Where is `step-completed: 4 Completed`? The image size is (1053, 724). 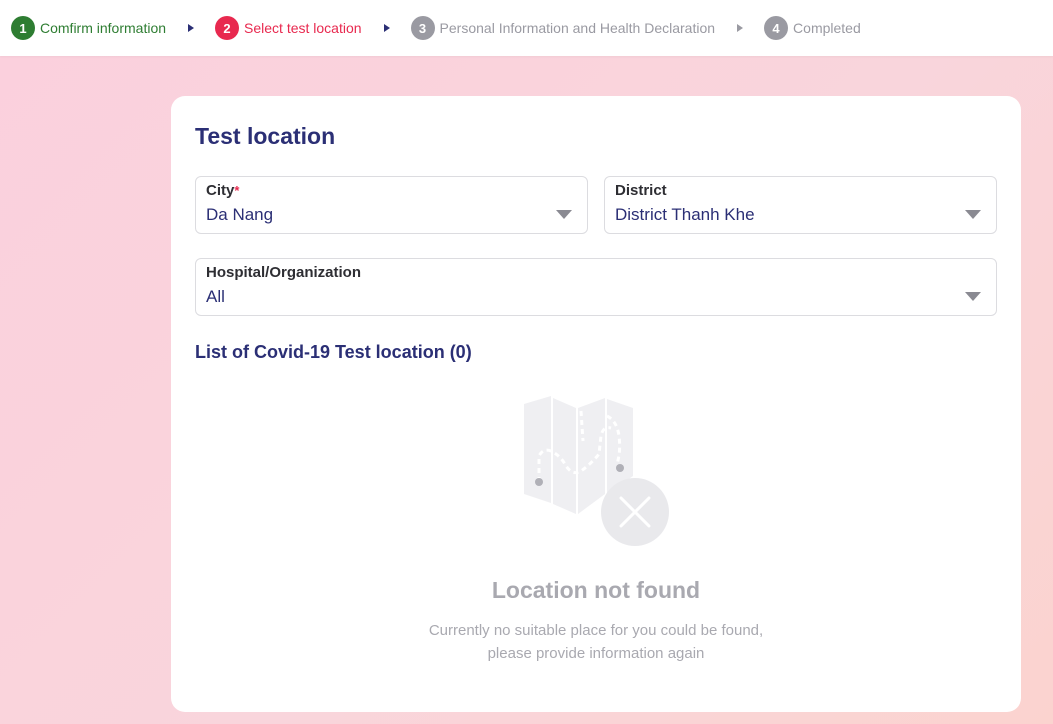 step-completed: 4 Completed is located at coordinates (812, 28).